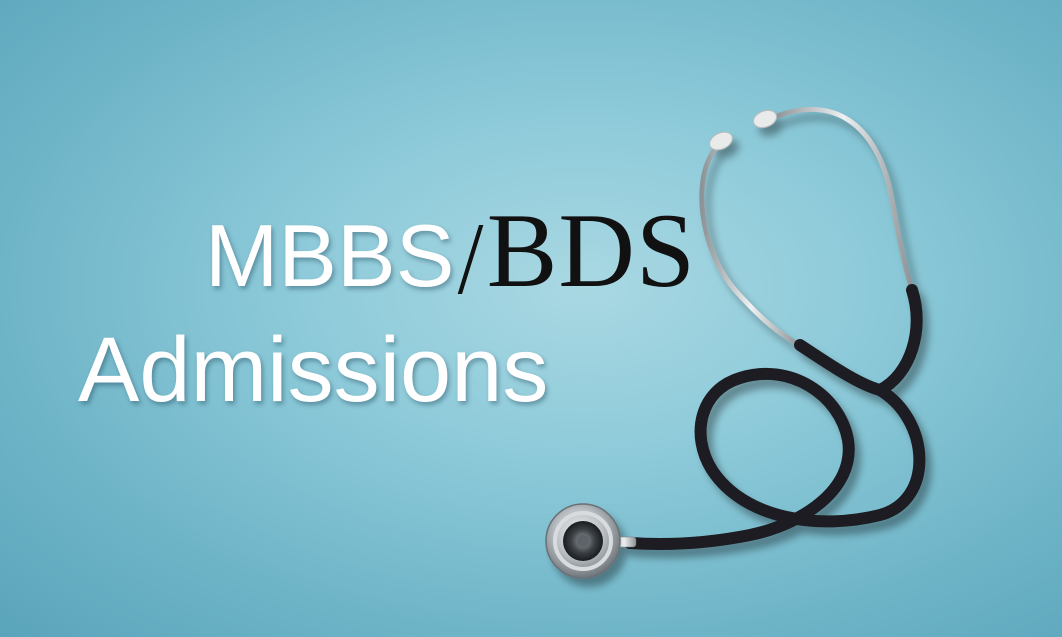 The height and width of the screenshot is (637, 1062). Describe the element at coordinates (583, 541) in the screenshot. I see `chestpiece-center` at that location.